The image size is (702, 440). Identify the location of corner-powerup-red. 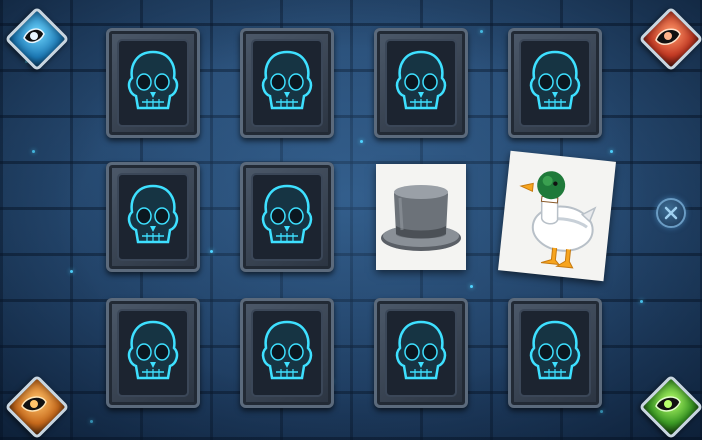
(670, 39).